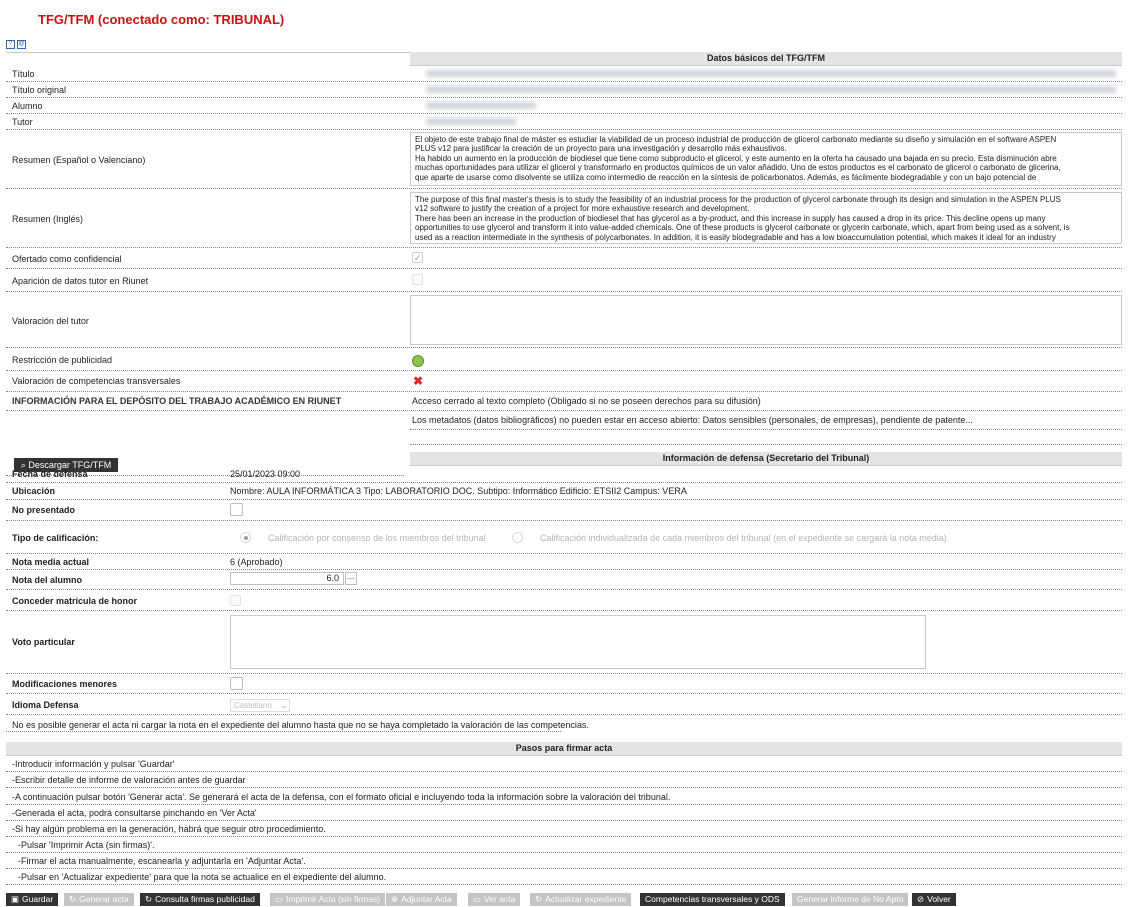  What do you see at coordinates (351, 578) in the screenshot?
I see `nota-stepper: —` at bounding box center [351, 578].